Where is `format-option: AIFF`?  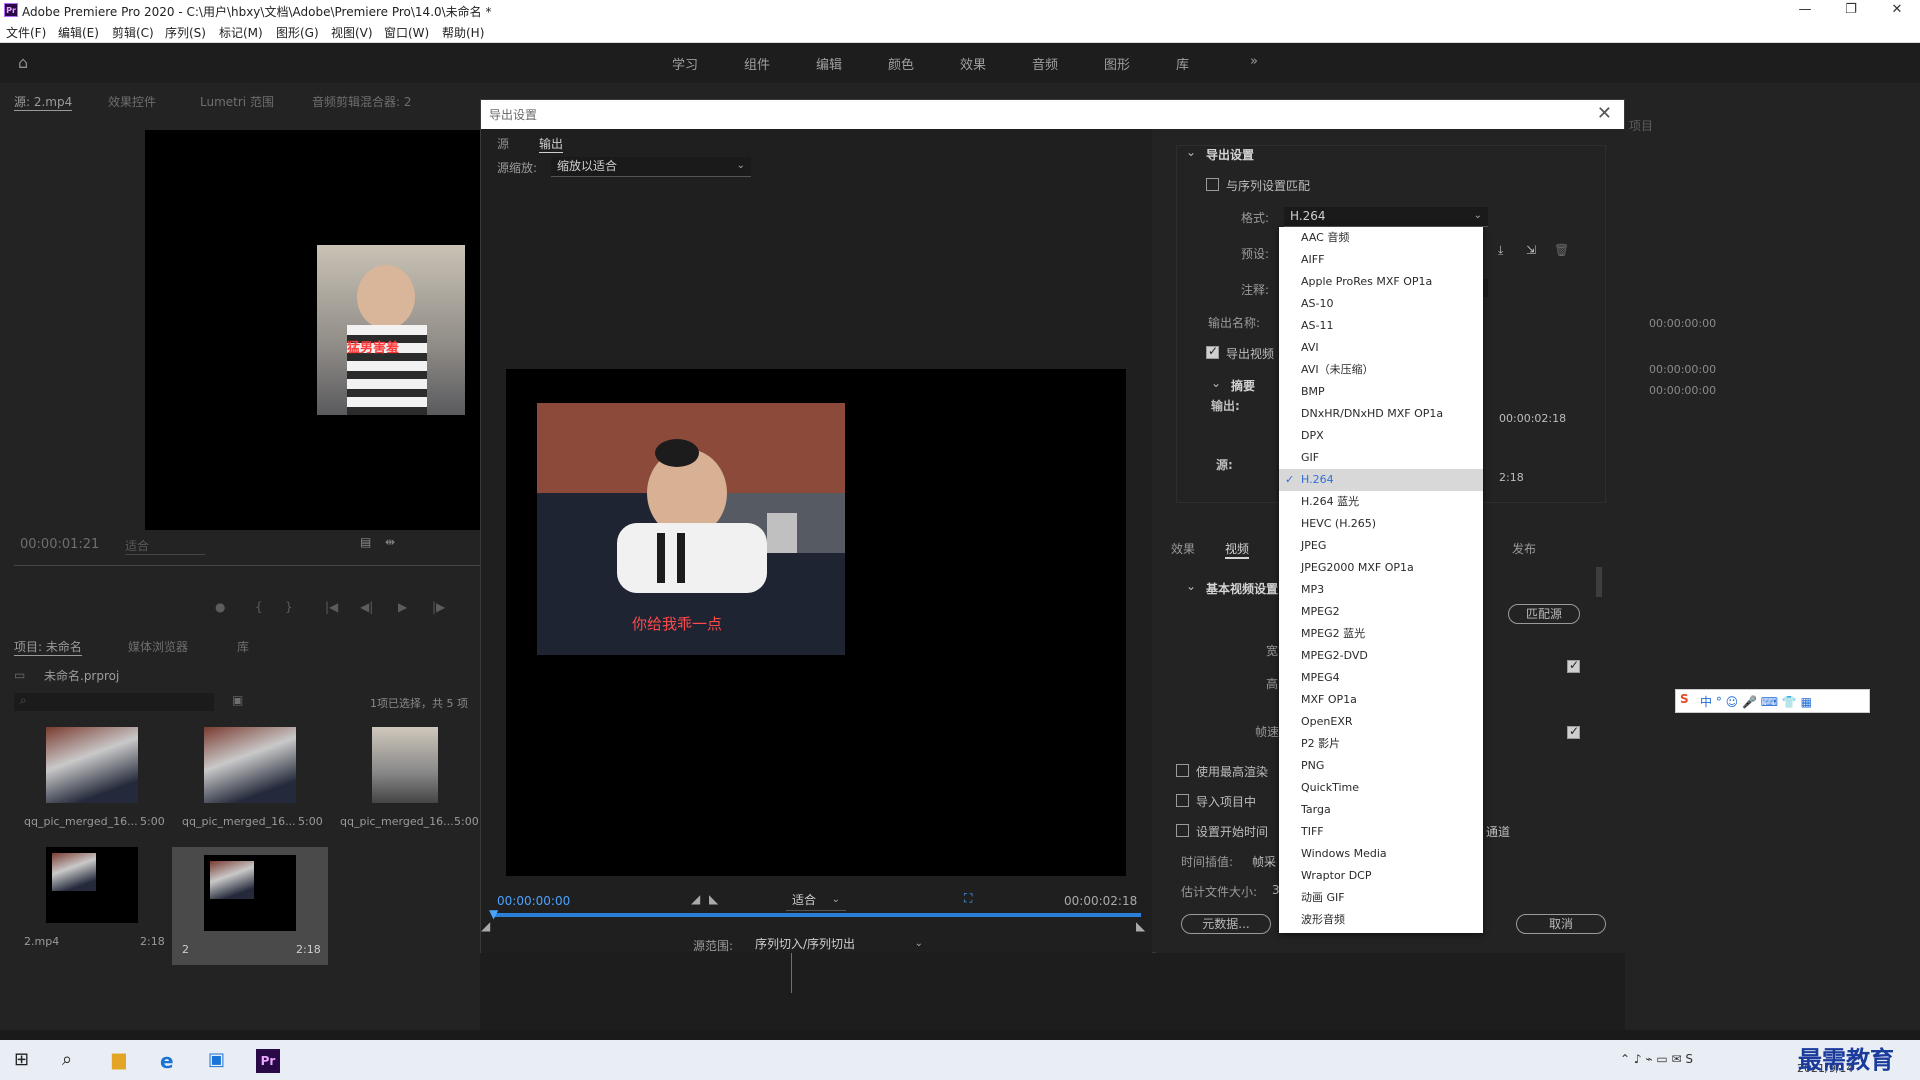
format-option: AIFF is located at coordinates (1381, 260).